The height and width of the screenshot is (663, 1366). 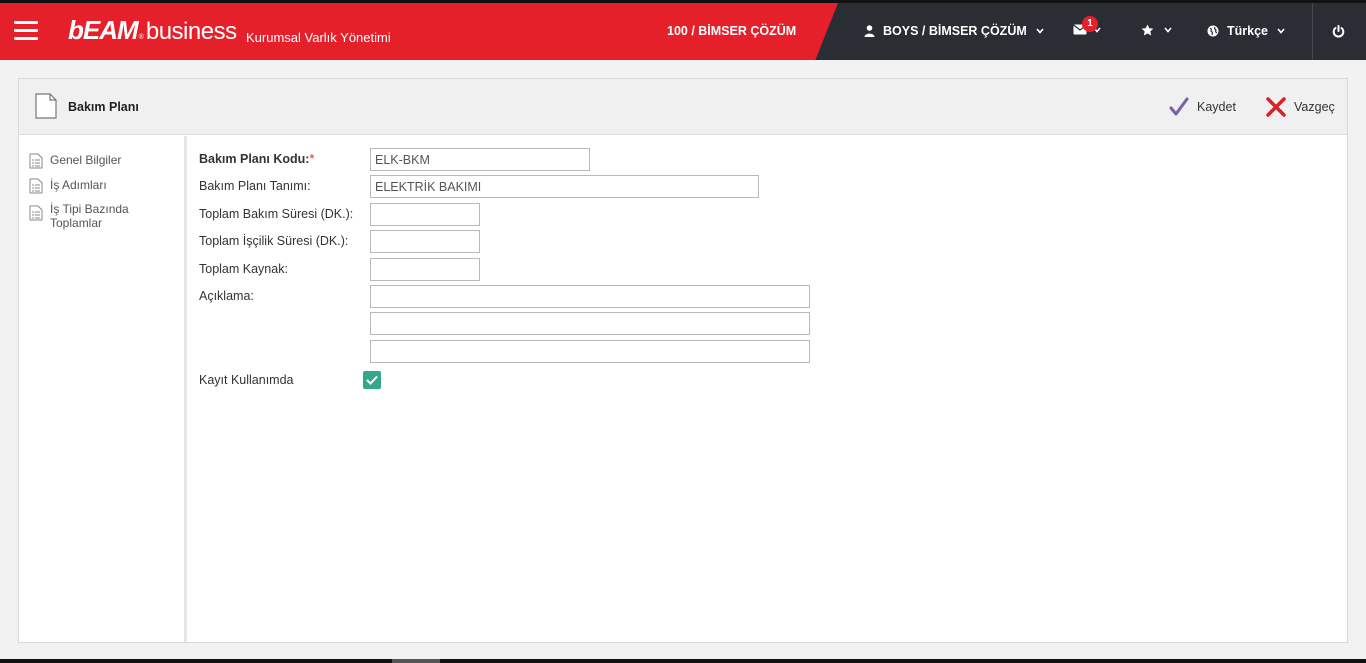 I want to click on total-resource-label: Toplam Kaynak:, so click(x=243, y=269).